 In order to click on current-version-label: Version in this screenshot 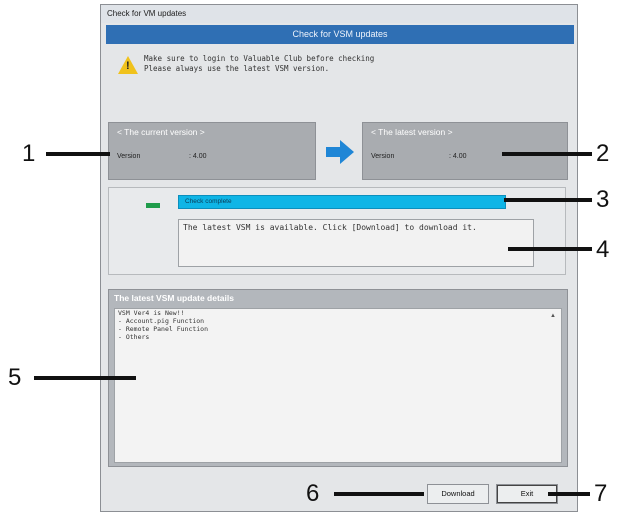, I will do `click(129, 156)`.